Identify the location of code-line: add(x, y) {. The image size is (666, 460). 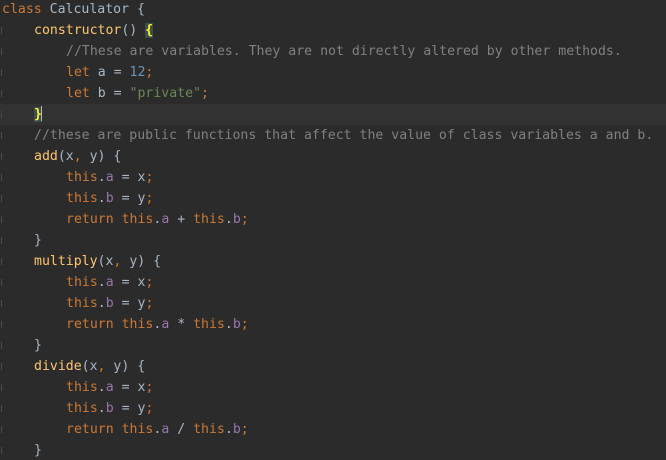
(333, 156).